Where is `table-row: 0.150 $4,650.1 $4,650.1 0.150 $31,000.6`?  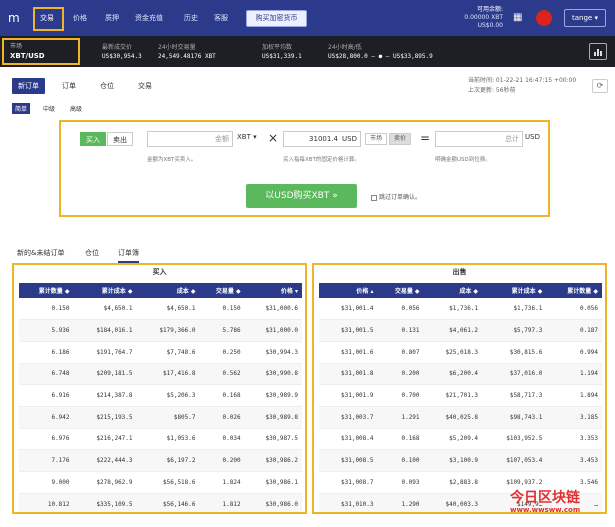
table-row: 0.150 $4,650.1 $4,650.1 0.150 $31,000.6 is located at coordinates (160, 309).